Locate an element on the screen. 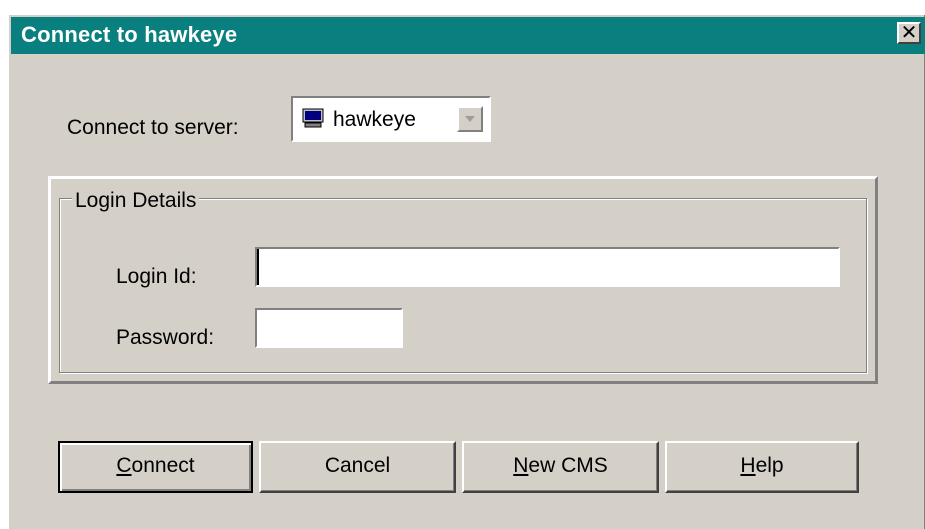 The width and height of the screenshot is (925, 529). close-icon: ✕ is located at coordinates (909, 33).